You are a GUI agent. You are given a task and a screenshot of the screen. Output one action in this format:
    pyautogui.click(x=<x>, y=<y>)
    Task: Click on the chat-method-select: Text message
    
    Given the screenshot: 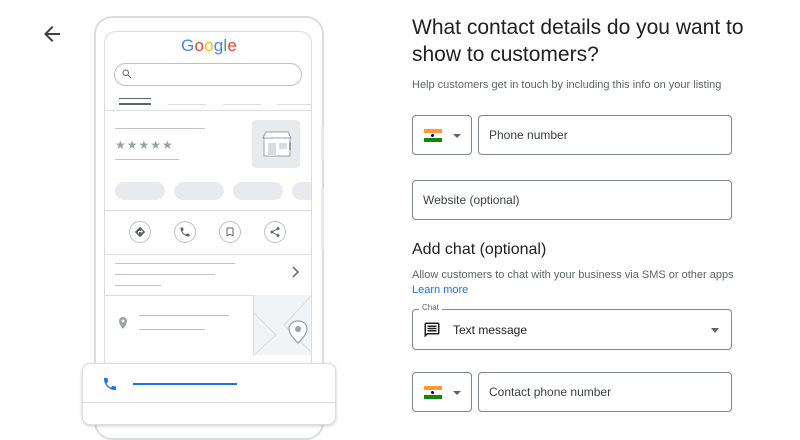 What is the action you would take?
    pyautogui.click(x=572, y=329)
    